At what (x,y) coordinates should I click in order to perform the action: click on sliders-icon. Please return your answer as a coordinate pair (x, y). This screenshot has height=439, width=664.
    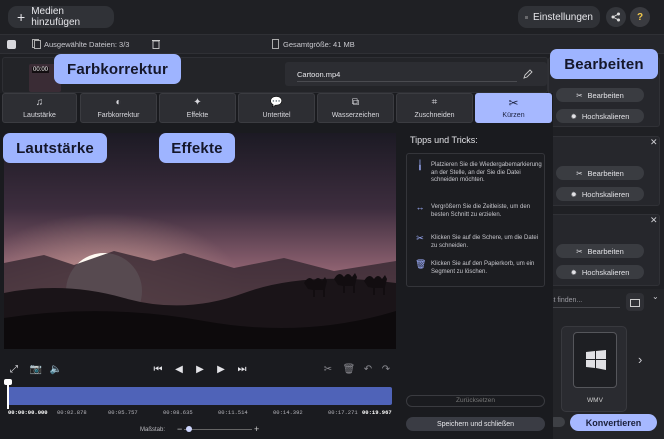
    Looking at the image, I should click on (526, 17).